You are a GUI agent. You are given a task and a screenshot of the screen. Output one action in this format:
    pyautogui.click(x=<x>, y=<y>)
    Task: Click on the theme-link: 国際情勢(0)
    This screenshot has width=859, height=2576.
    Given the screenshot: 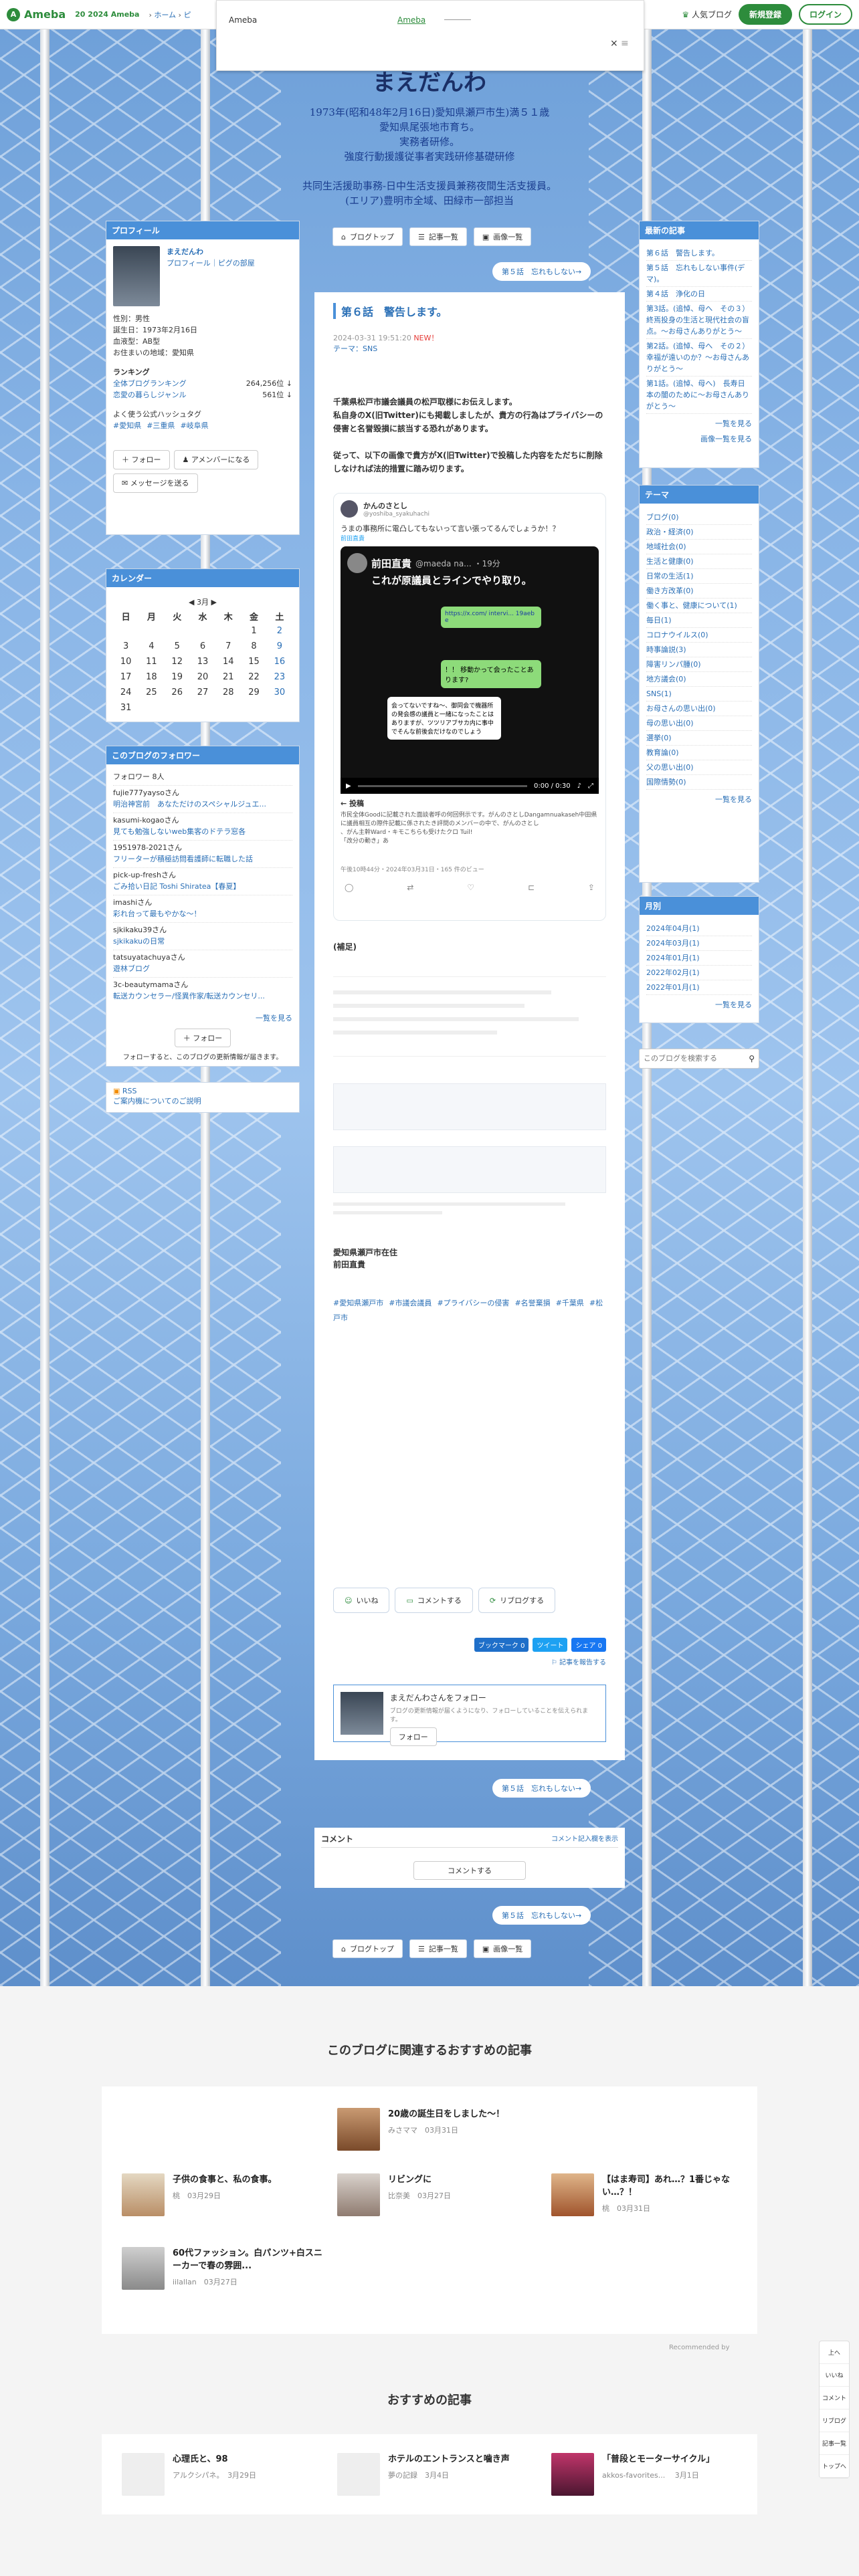 What is the action you would take?
    pyautogui.click(x=699, y=782)
    